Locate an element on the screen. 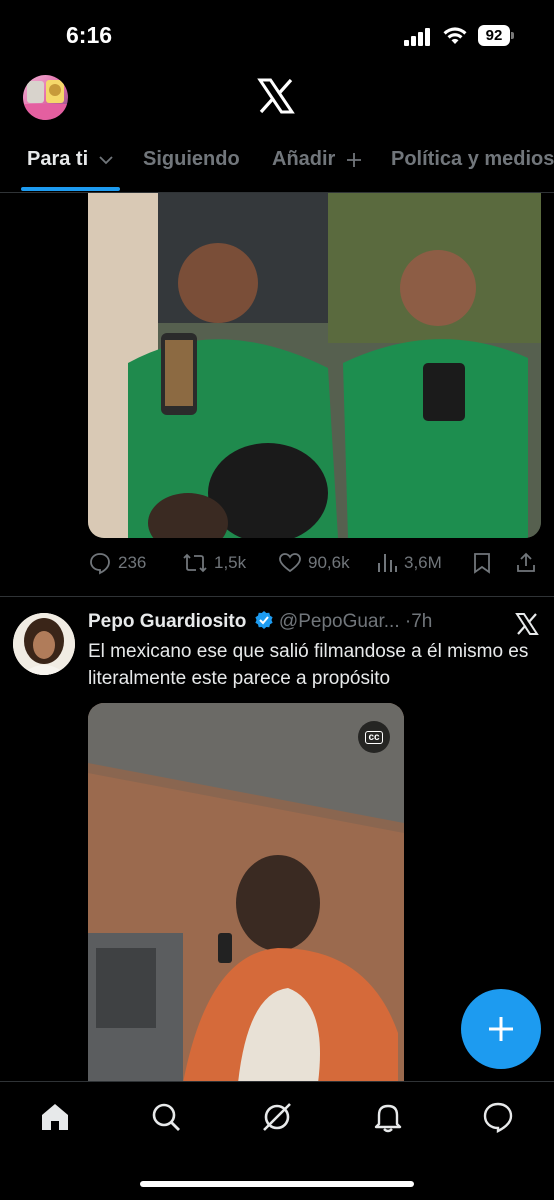 The width and height of the screenshot is (554, 1200). tab-politica-label: Política y medios is located at coordinates (472, 159).